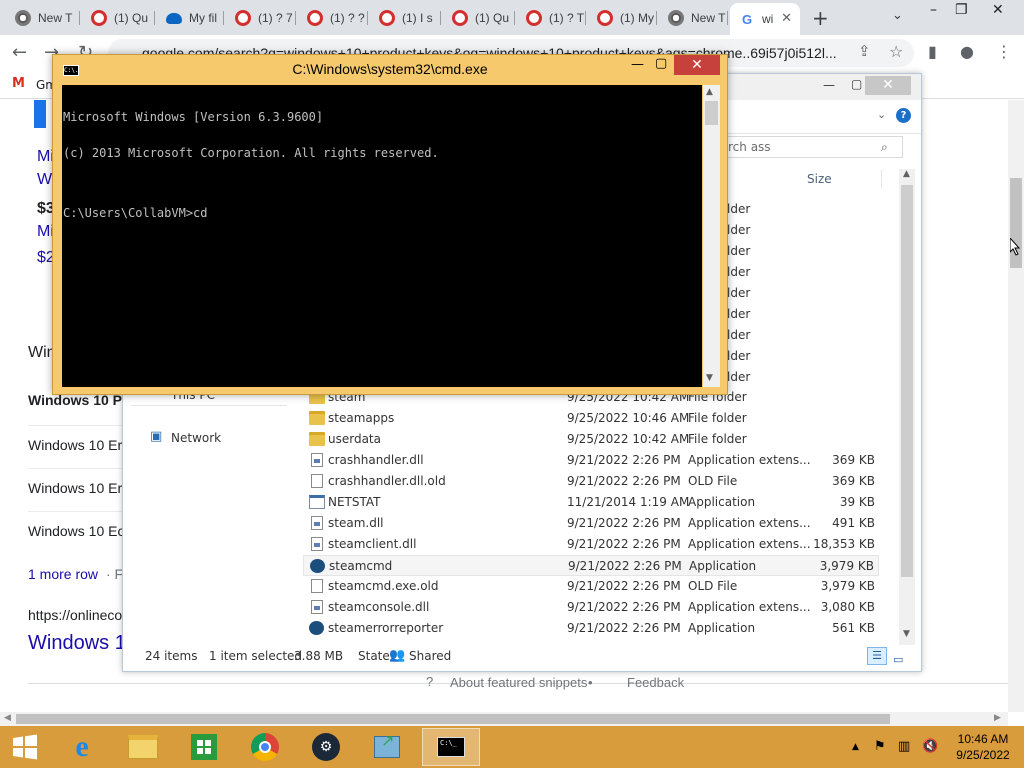 This screenshot has width=1024, height=768. Describe the element at coordinates (143, 747) in the screenshot. I see `file-explorer-button` at that location.